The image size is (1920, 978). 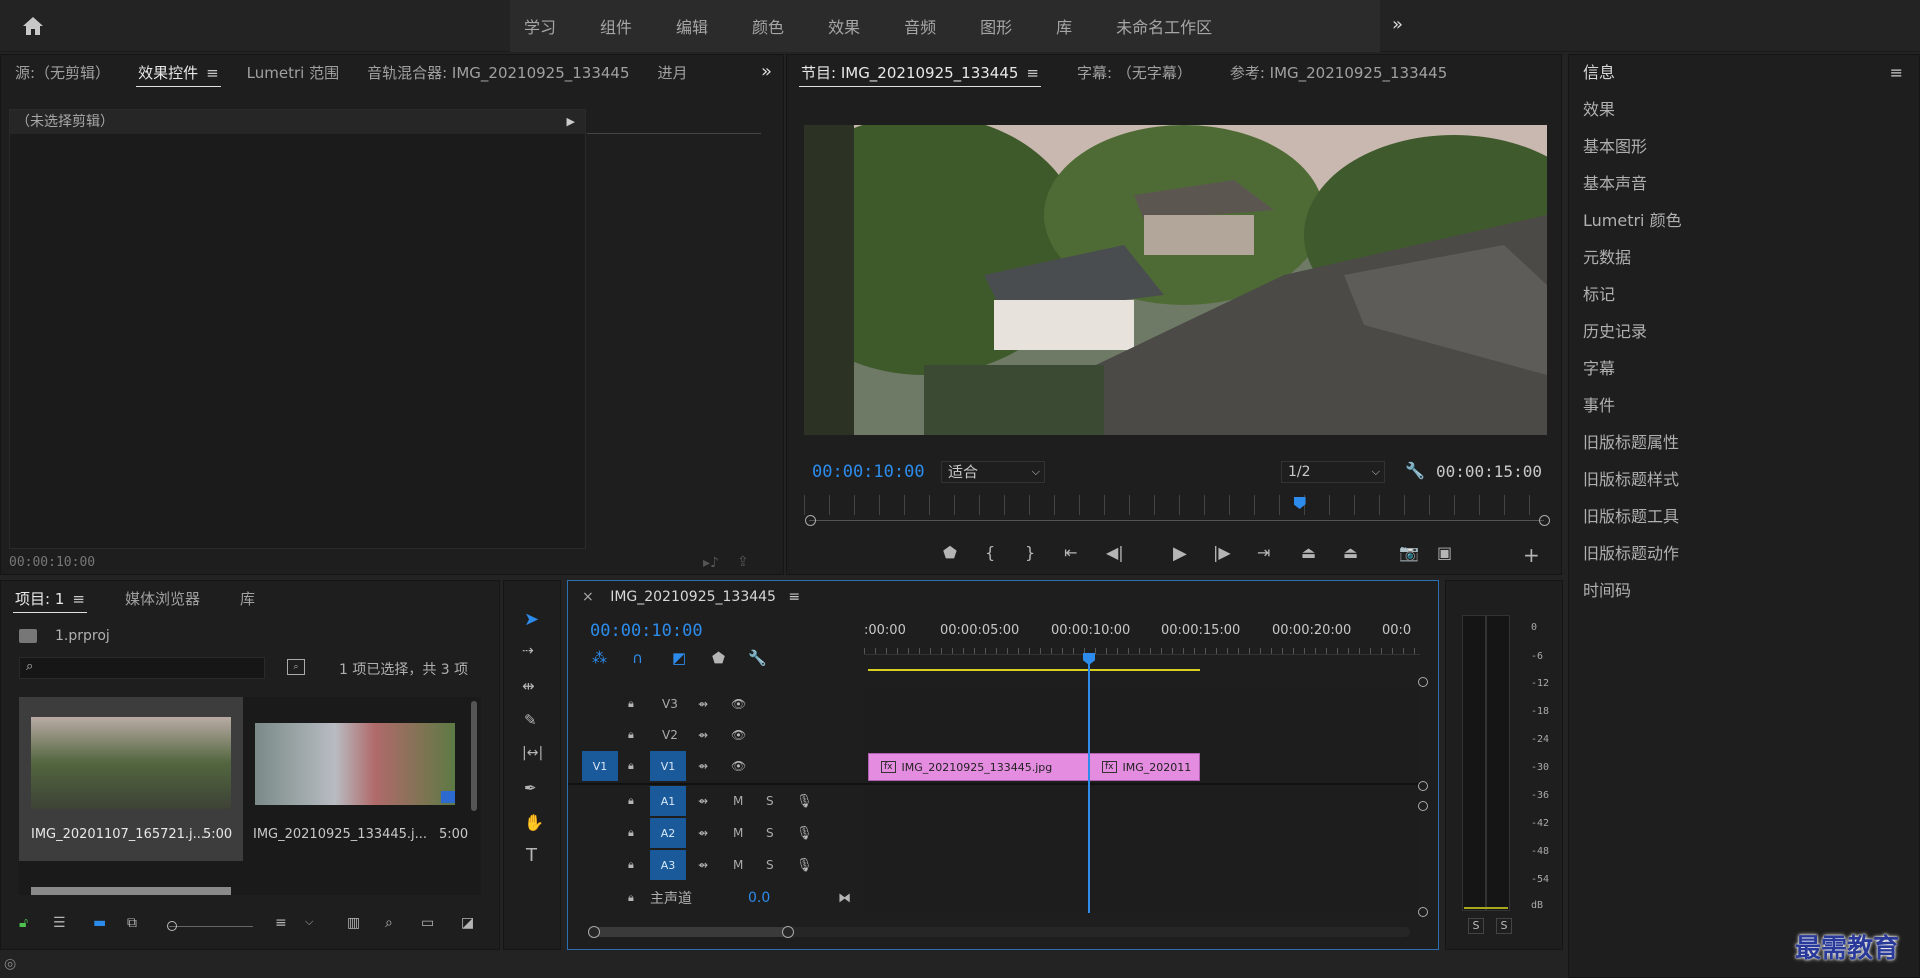 I want to click on tab-lumetri-scopes: Lumetri 范围, so click(x=293, y=73).